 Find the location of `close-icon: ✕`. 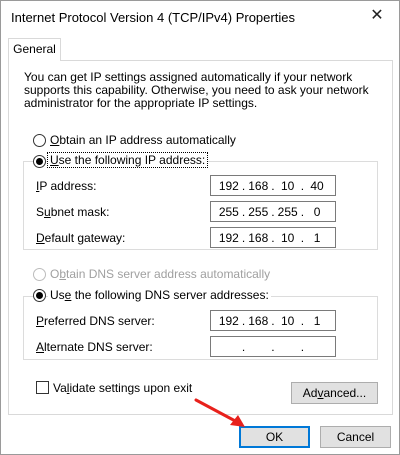

close-icon: ✕ is located at coordinates (377, 15).